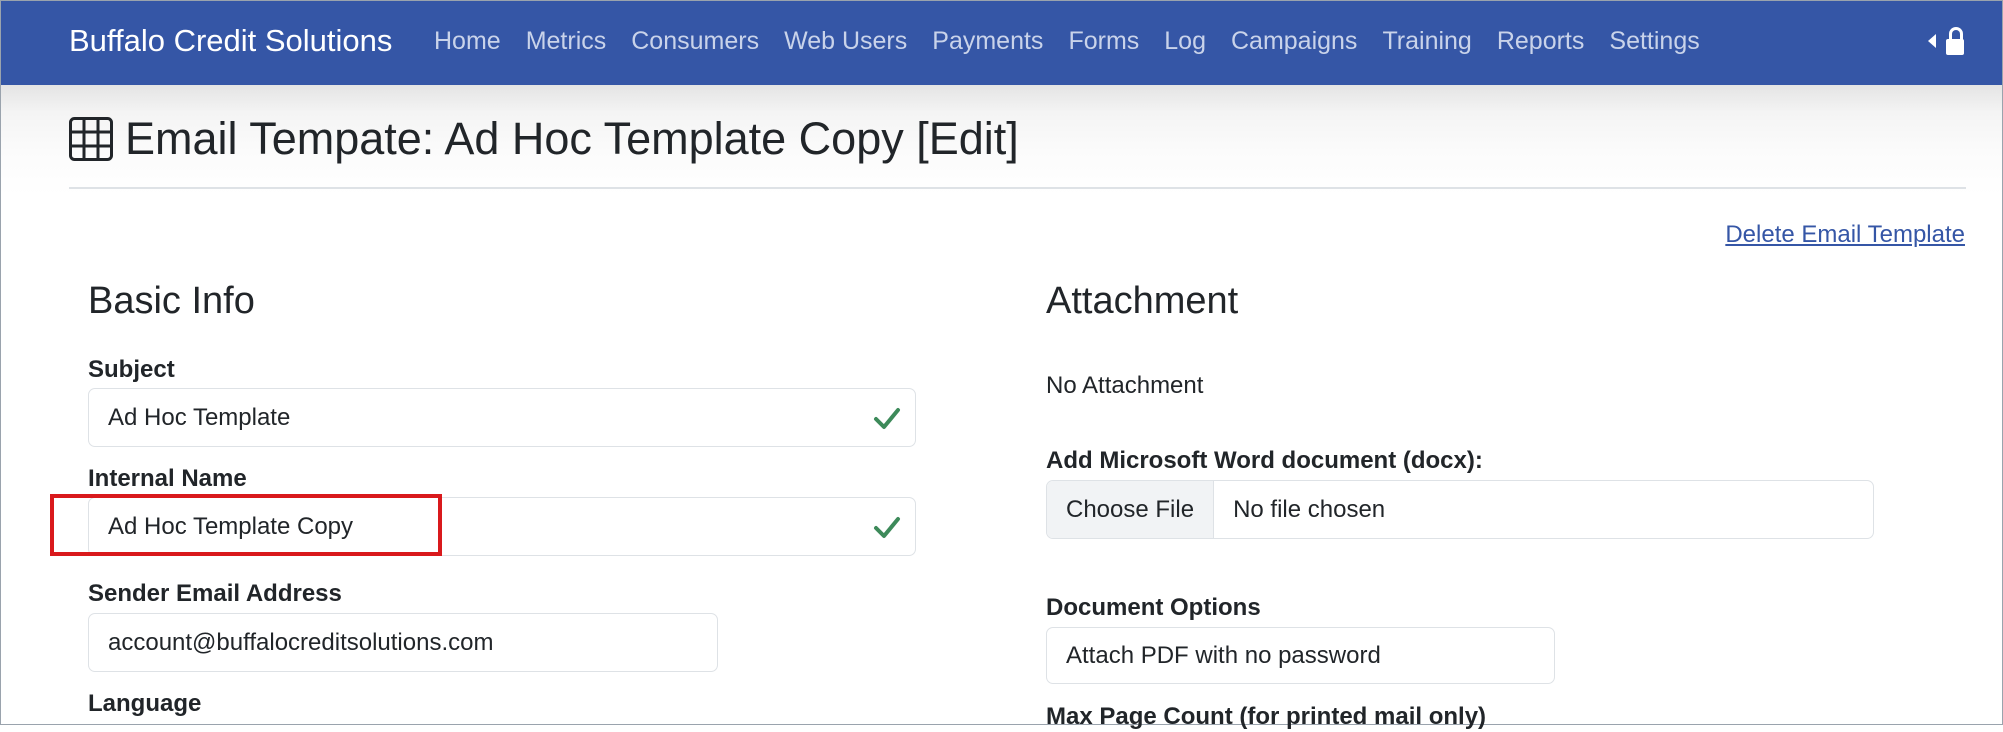 The image size is (2003, 732). I want to click on lock-icon, so click(1955, 41).